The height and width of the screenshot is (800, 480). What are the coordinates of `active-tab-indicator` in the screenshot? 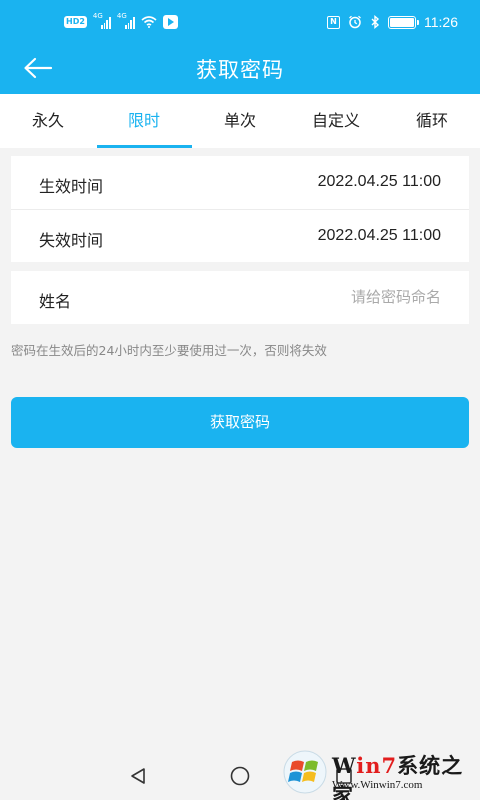 It's located at (144, 146).